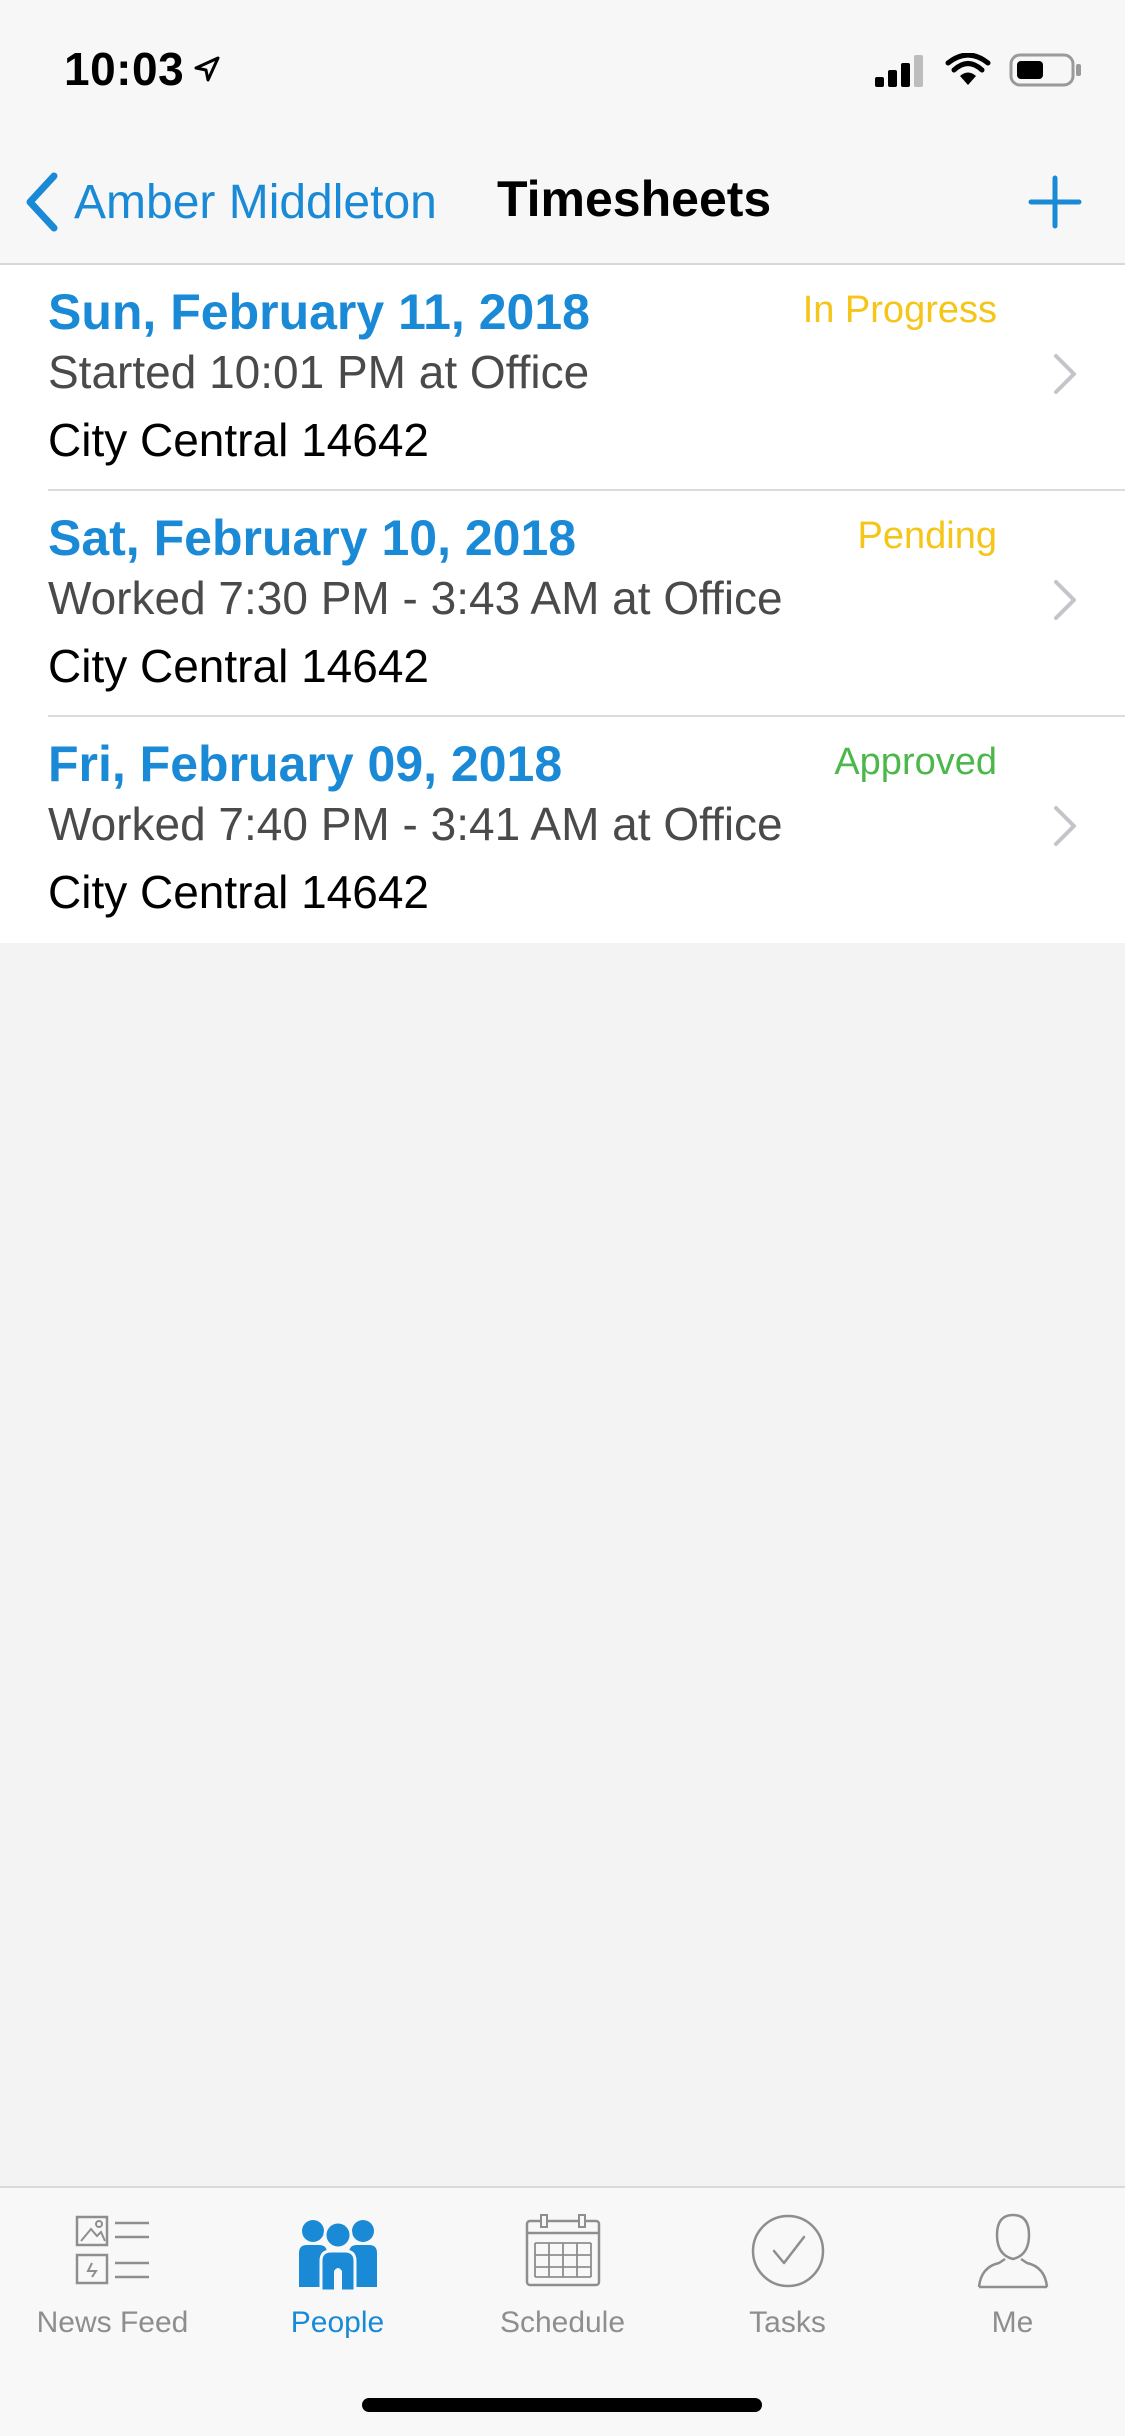 The height and width of the screenshot is (2436, 1125). I want to click on tab-label: News Feed, so click(112, 2322).